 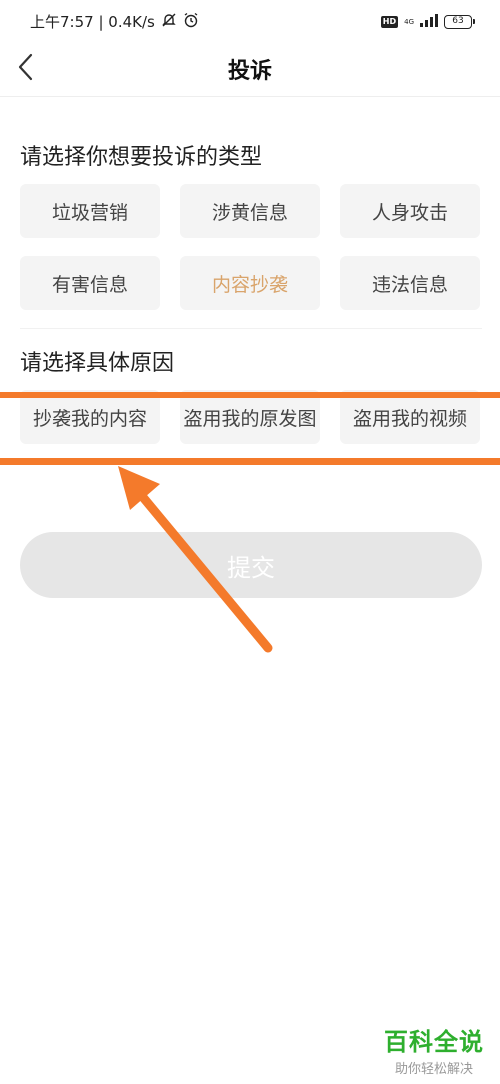 I want to click on hd-badge: HD, so click(x=389, y=21).